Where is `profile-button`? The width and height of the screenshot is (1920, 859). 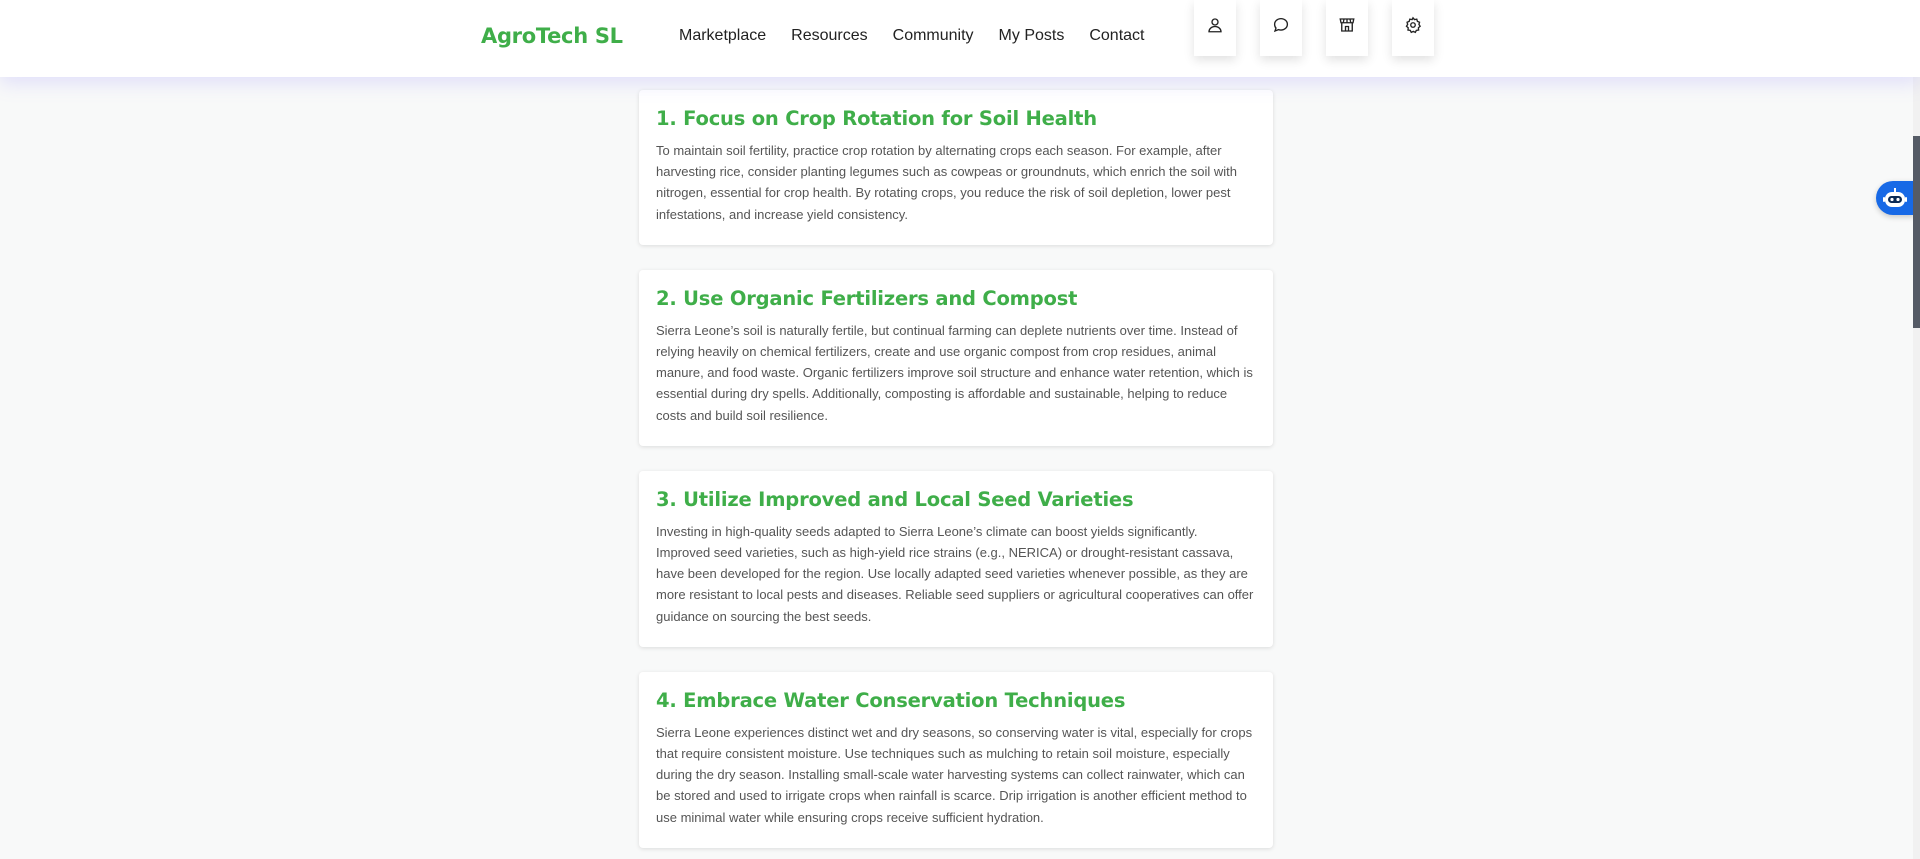
profile-button is located at coordinates (1215, 28).